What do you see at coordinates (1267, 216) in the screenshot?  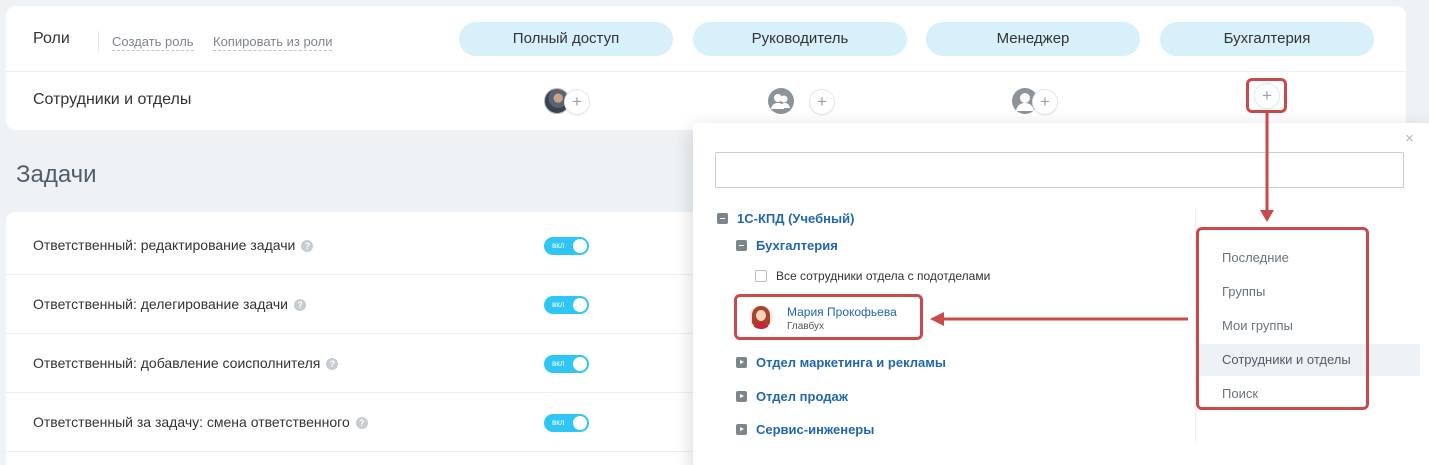 I see `arrow-down-head` at bounding box center [1267, 216].